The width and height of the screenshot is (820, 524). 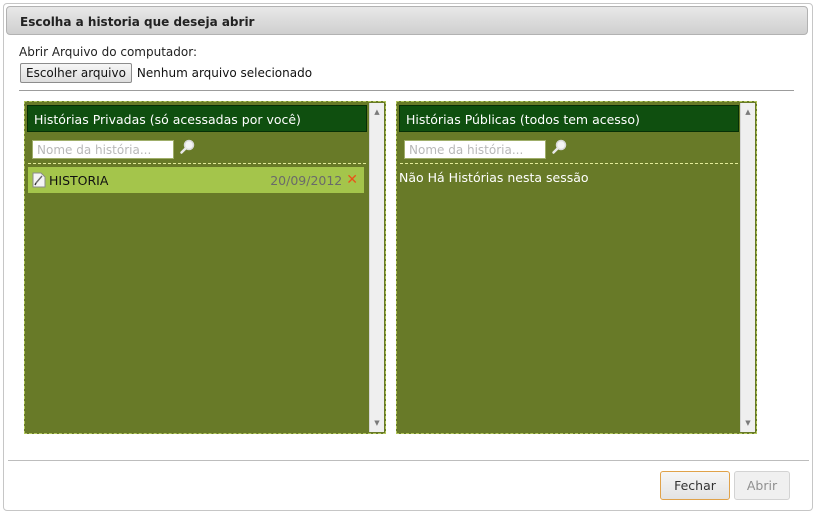 I want to click on divider, so click(x=406, y=90).